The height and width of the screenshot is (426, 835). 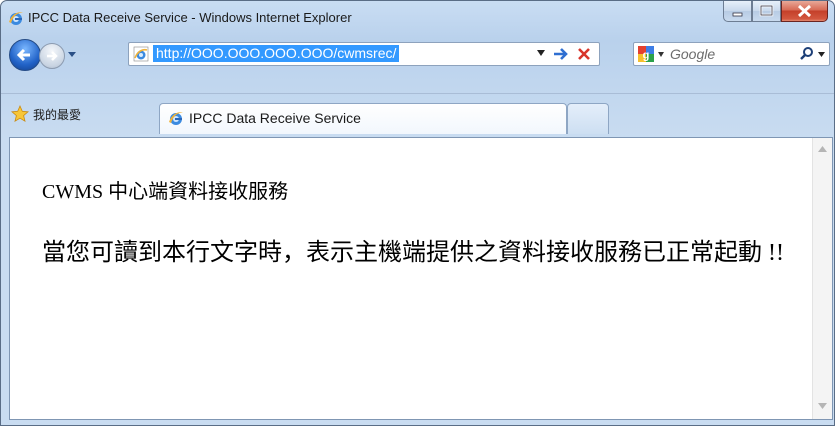 I want to click on star-icon, so click(x=20, y=114).